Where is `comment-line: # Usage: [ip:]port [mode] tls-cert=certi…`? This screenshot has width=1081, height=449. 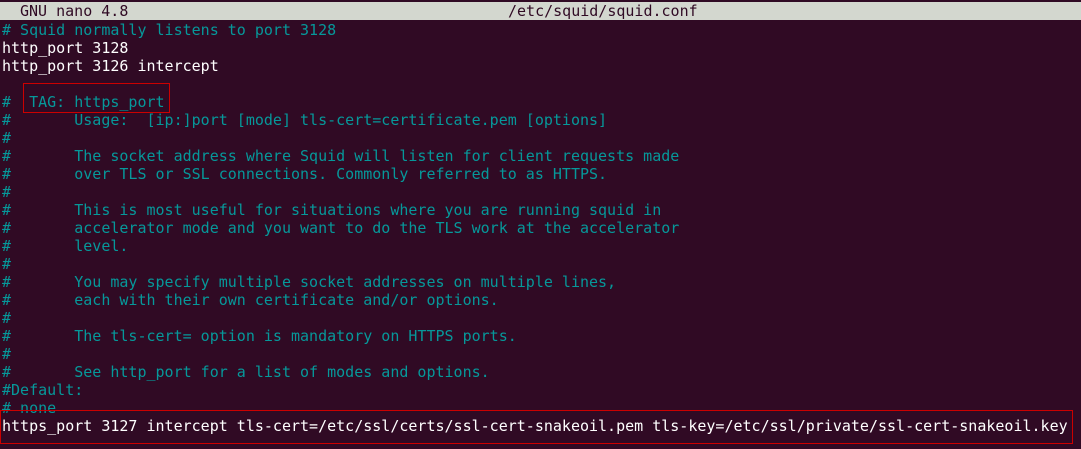
comment-line: # Usage: [ip:]port [mode] tls-cert=certi… is located at coordinates (305, 120).